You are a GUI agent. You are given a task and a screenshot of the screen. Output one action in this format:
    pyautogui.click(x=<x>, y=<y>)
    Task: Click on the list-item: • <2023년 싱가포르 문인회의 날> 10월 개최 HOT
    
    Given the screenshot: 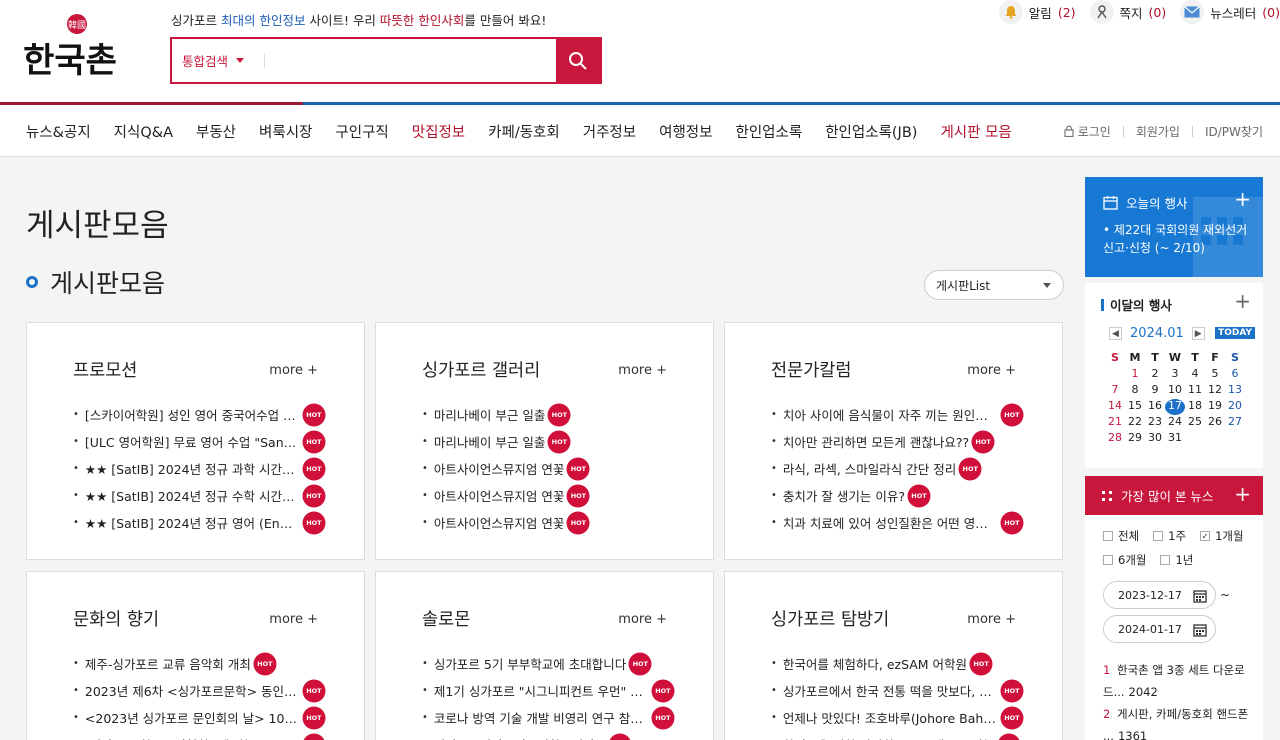 What is the action you would take?
    pyautogui.click(x=204, y=717)
    